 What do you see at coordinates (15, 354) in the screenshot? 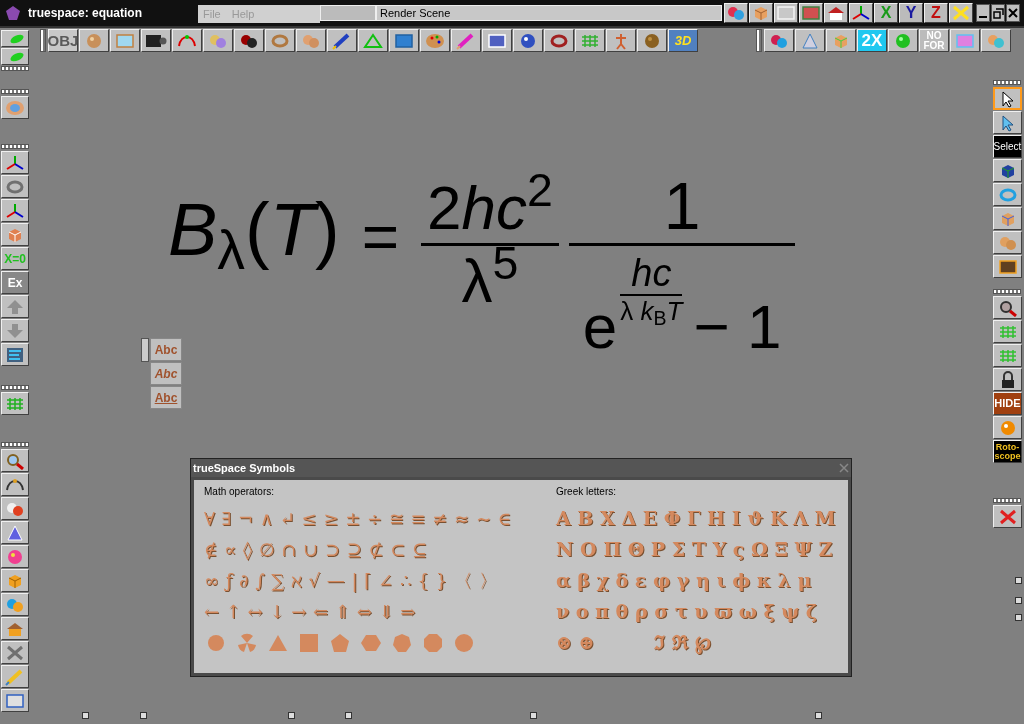
I see `list-icon` at bounding box center [15, 354].